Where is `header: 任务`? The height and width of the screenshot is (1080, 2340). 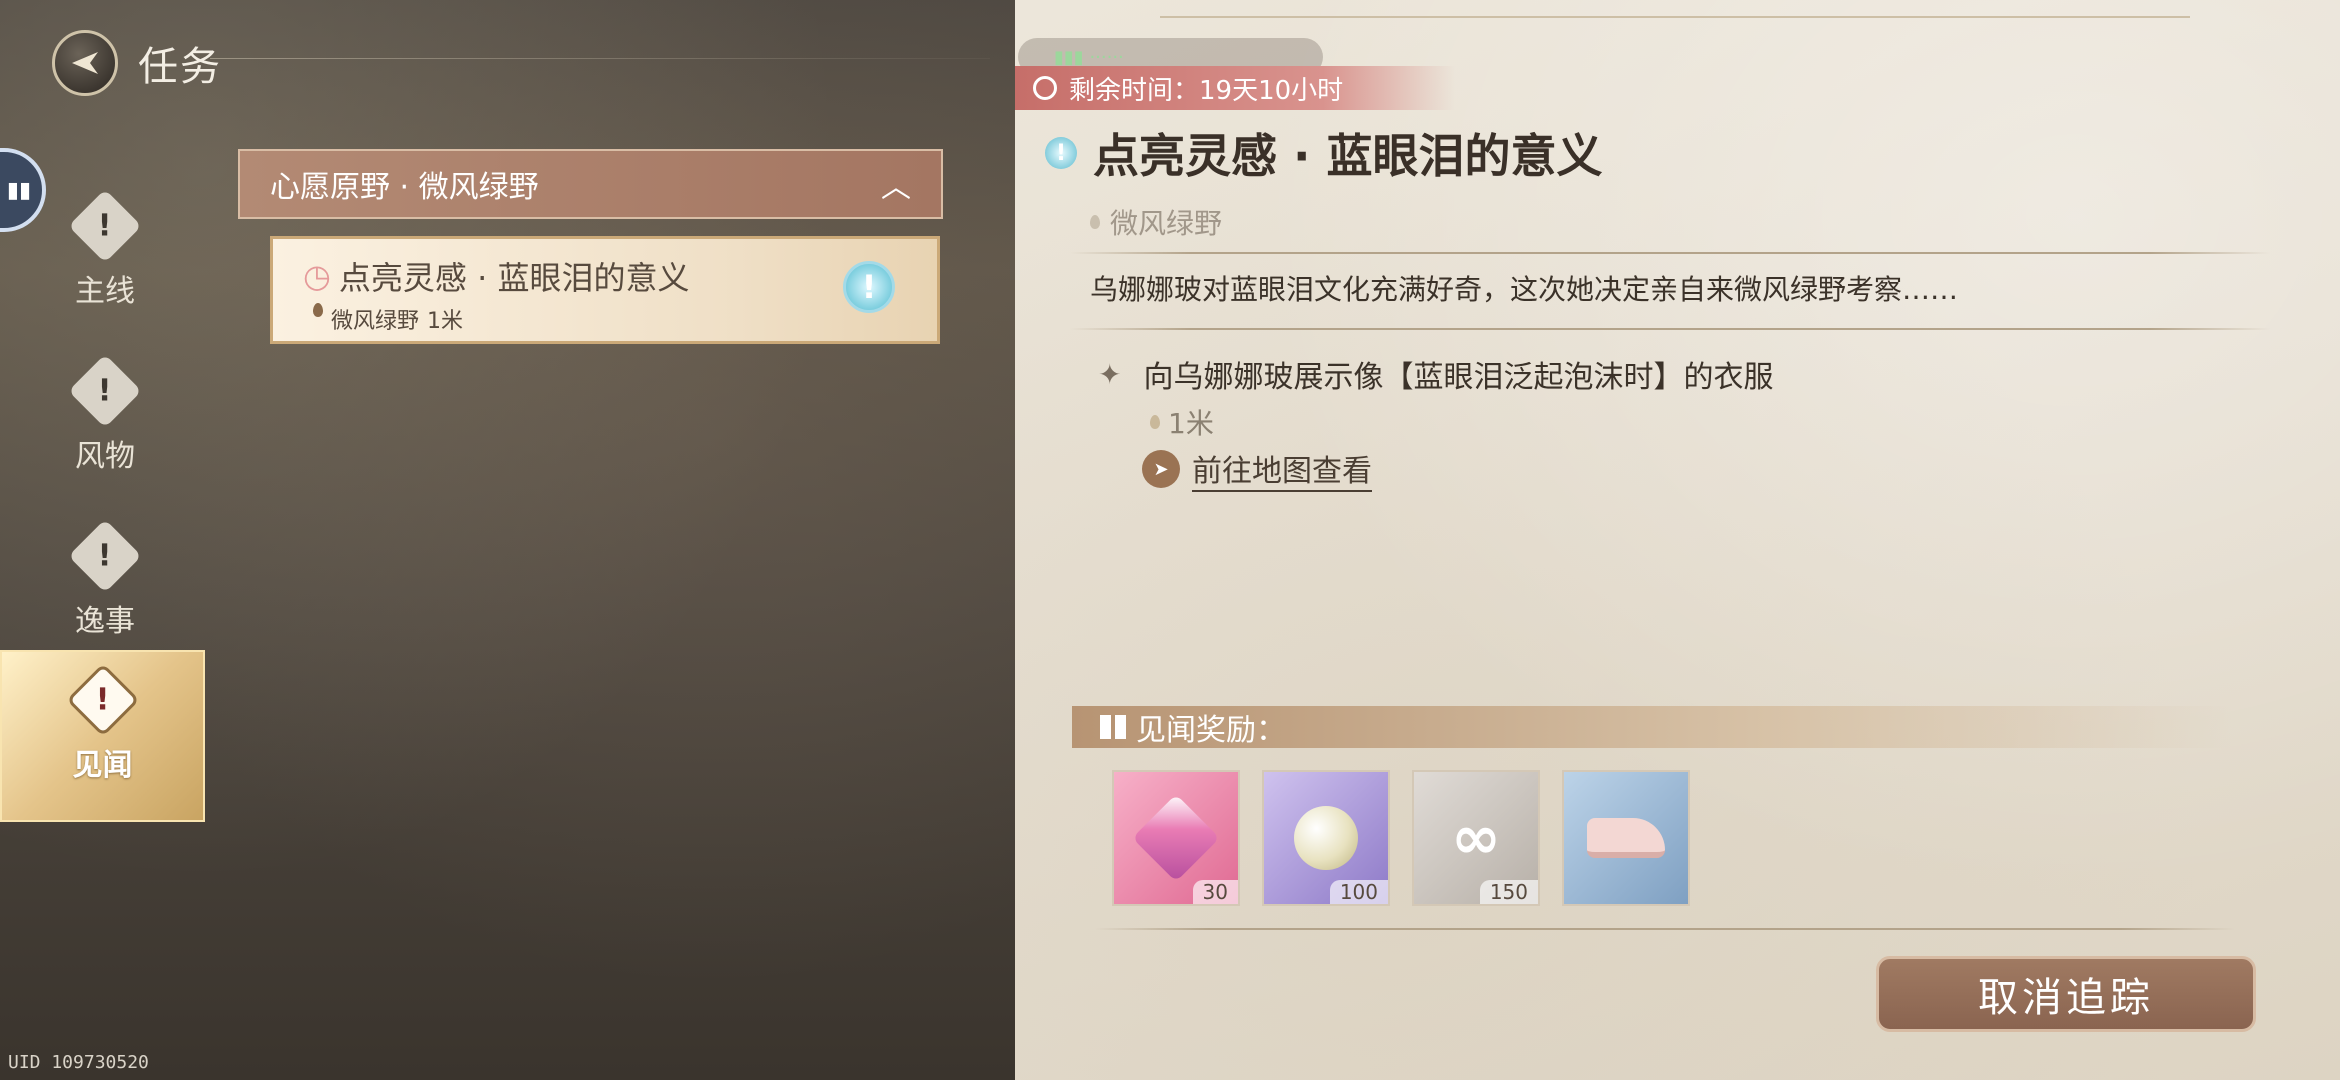
header: 任务 is located at coordinates (137, 63).